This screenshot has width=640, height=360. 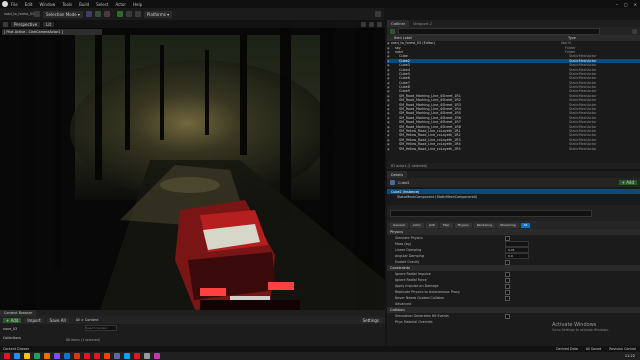 What do you see at coordinates (491, 213) in the screenshot?
I see `details-search-input` at bounding box center [491, 213].